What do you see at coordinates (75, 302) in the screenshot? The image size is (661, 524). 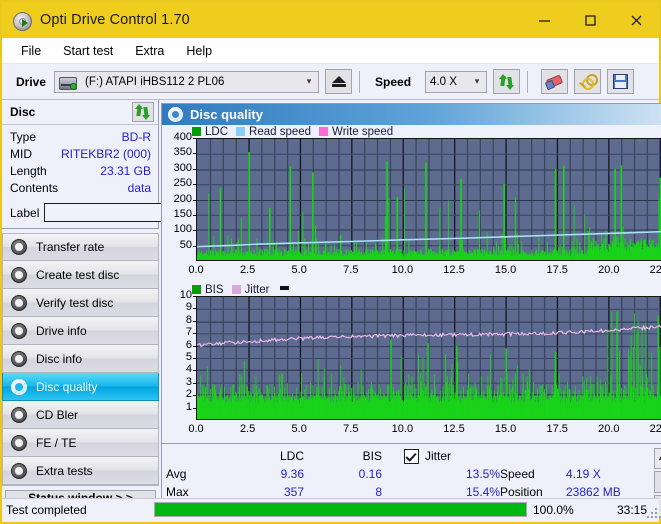 I see `sidebar-item-label: Verify test disc` at bounding box center [75, 302].